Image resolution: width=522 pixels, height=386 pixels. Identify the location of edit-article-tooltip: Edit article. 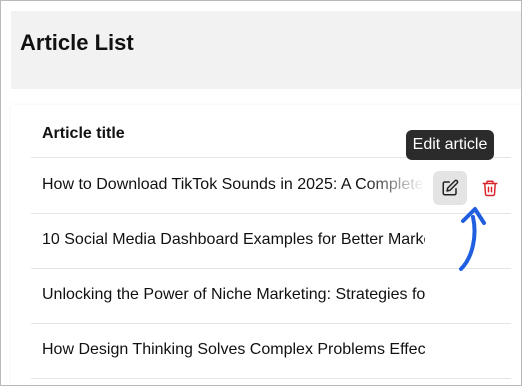
(450, 145).